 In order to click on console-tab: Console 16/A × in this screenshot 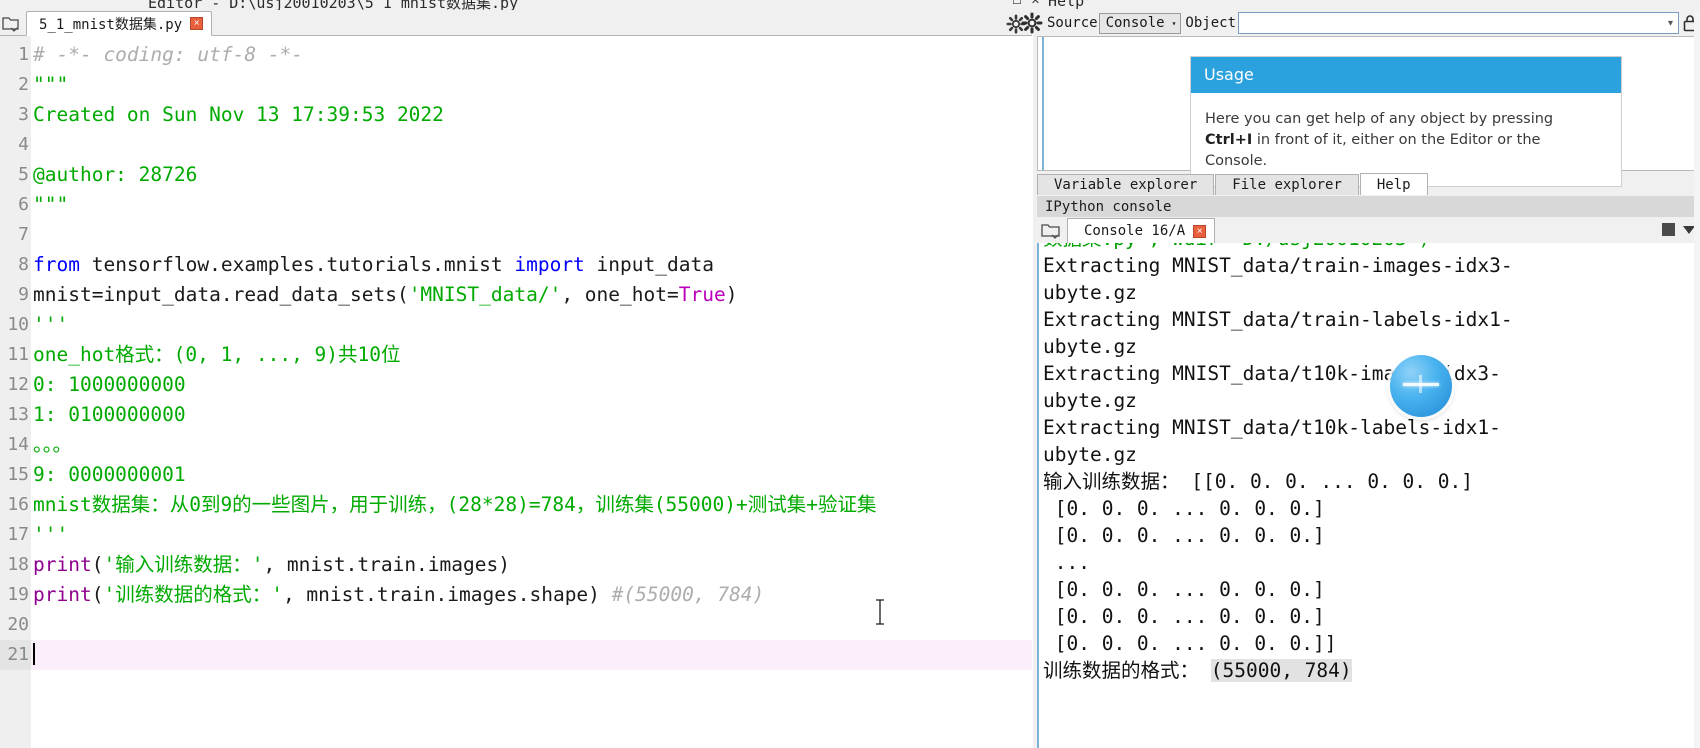, I will do `click(1141, 231)`.